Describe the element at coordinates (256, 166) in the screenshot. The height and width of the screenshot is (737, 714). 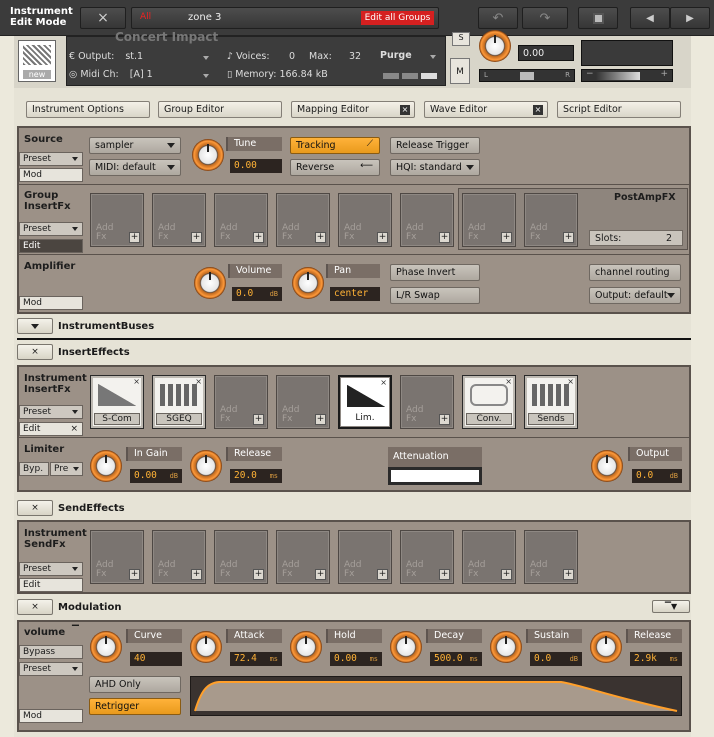
I see `tune-value: 0.00` at that location.